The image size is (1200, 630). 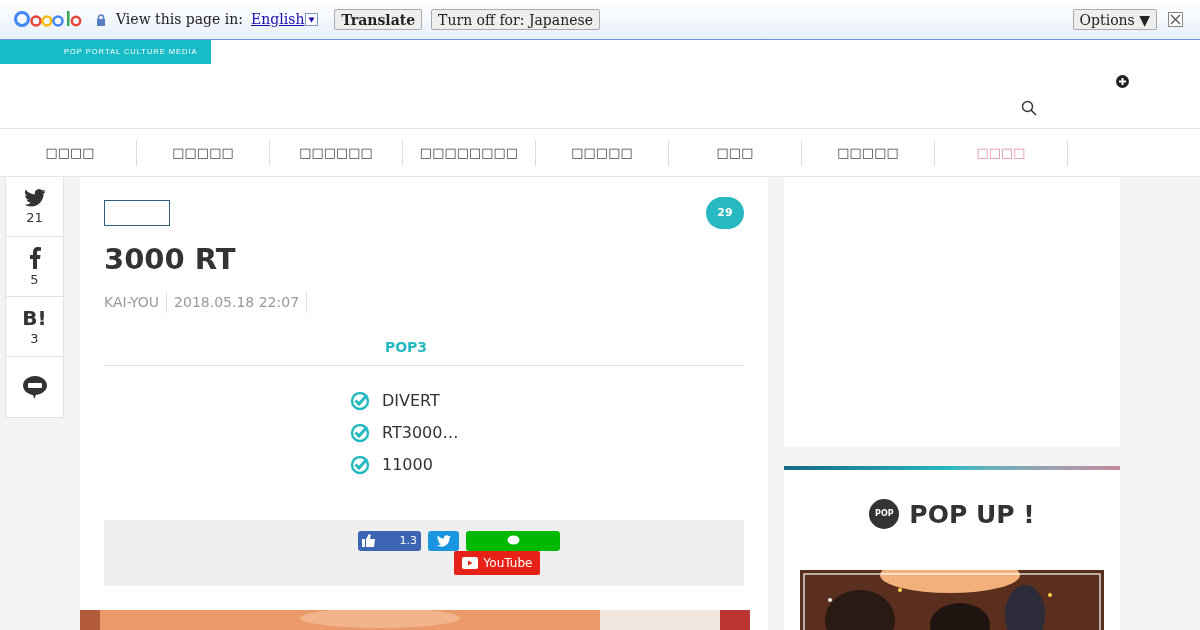 I want to click on line-share-button, so click(x=513, y=540).